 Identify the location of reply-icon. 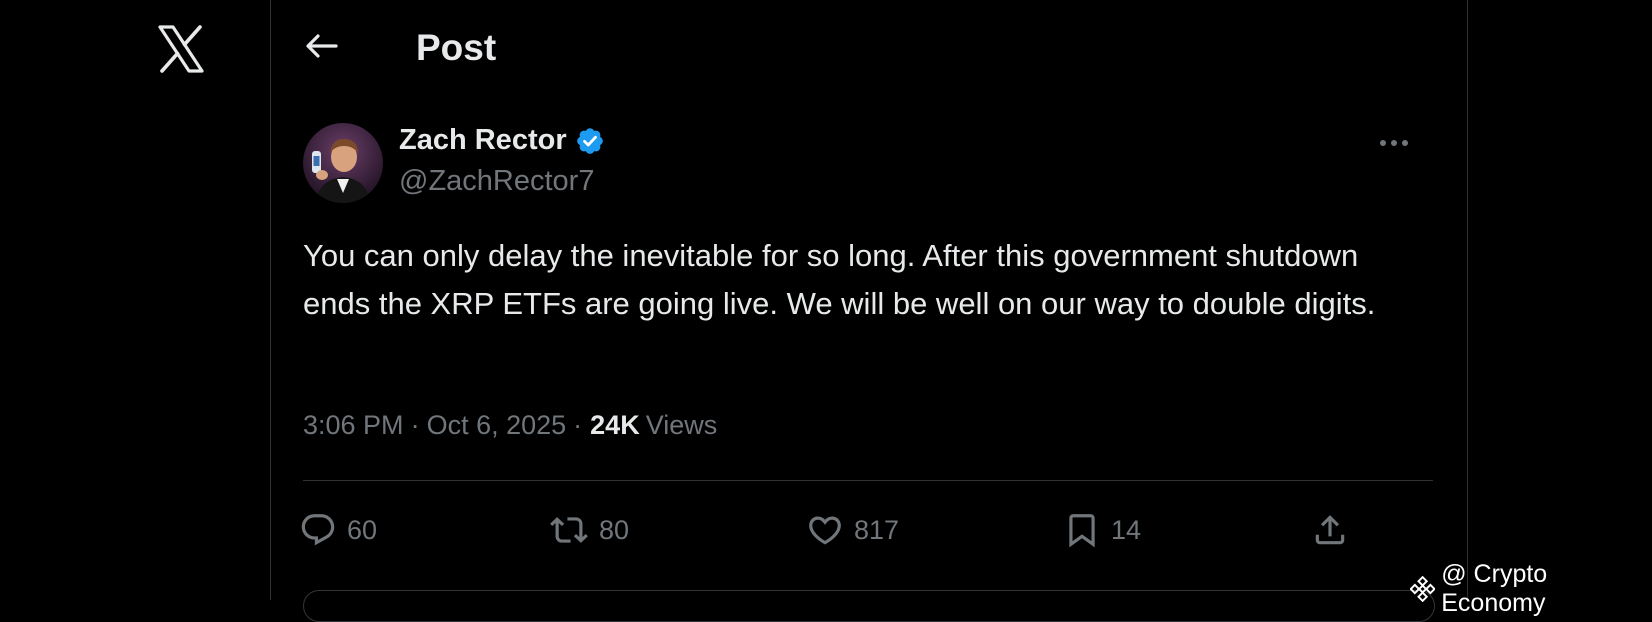
(318, 530).